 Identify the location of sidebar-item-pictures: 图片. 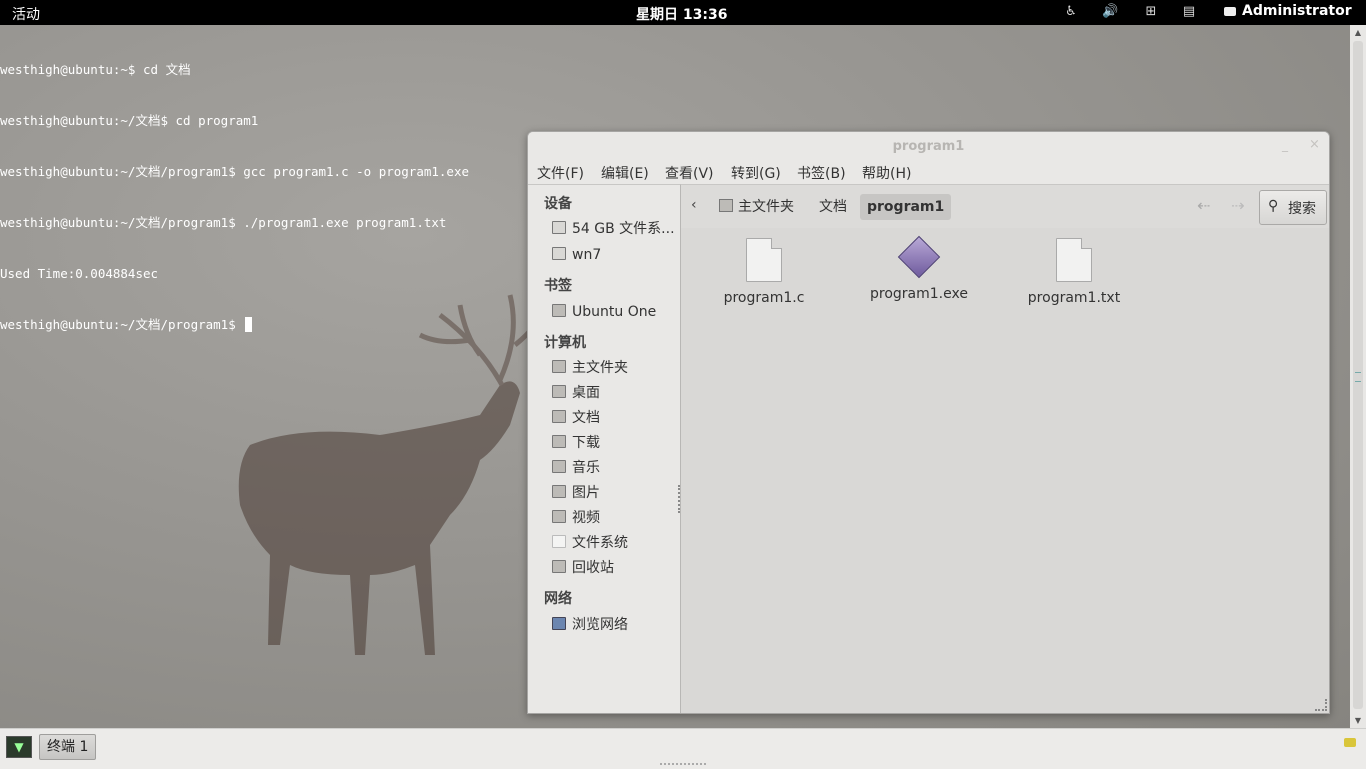
(576, 493).